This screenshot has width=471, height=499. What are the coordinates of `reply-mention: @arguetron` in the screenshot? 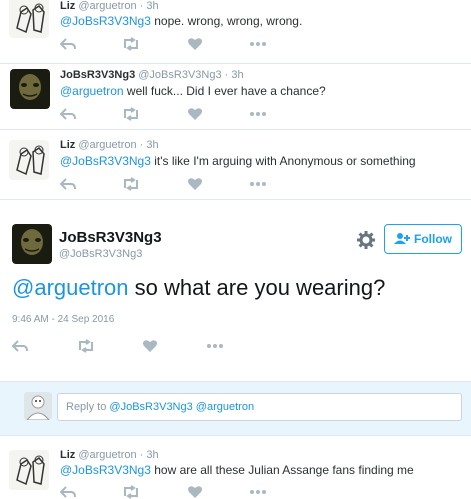 It's located at (223, 407).